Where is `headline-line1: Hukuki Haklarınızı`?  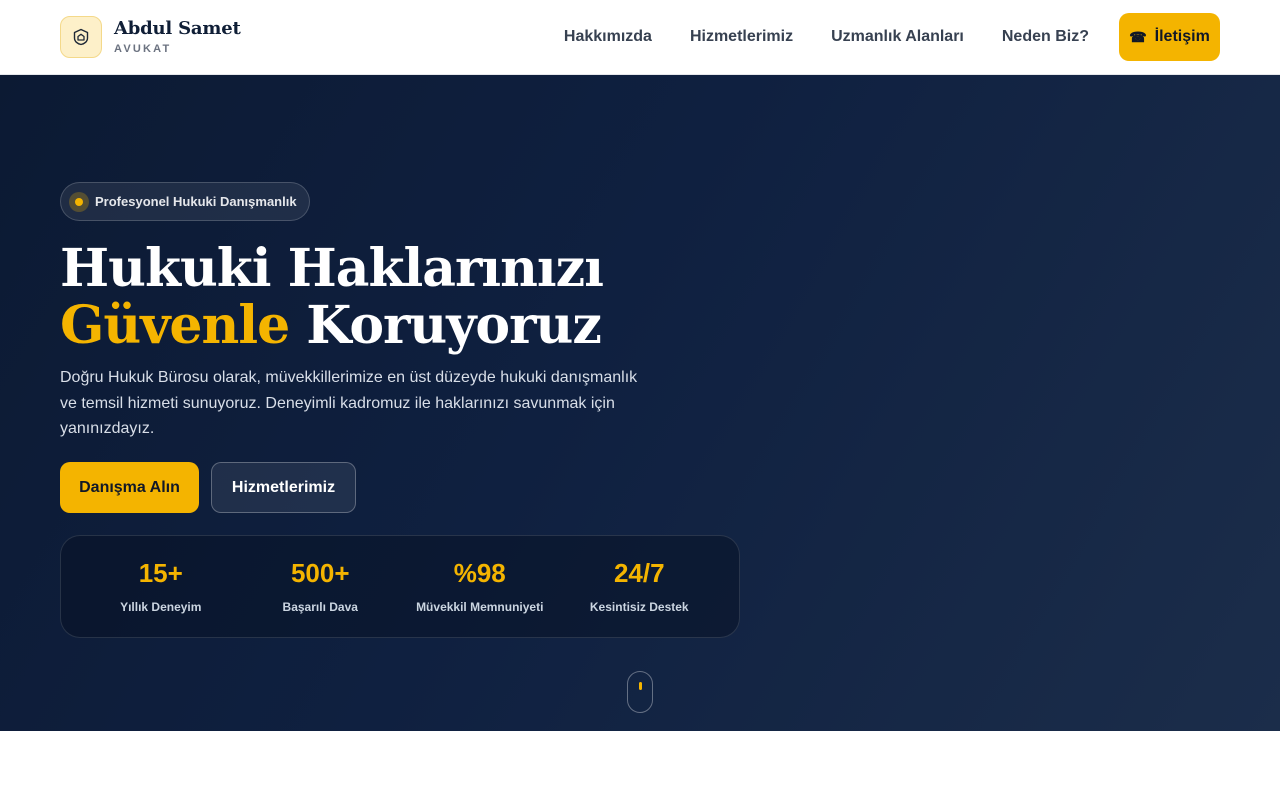
headline-line1: Hukuki Haklarınızı is located at coordinates (332, 268).